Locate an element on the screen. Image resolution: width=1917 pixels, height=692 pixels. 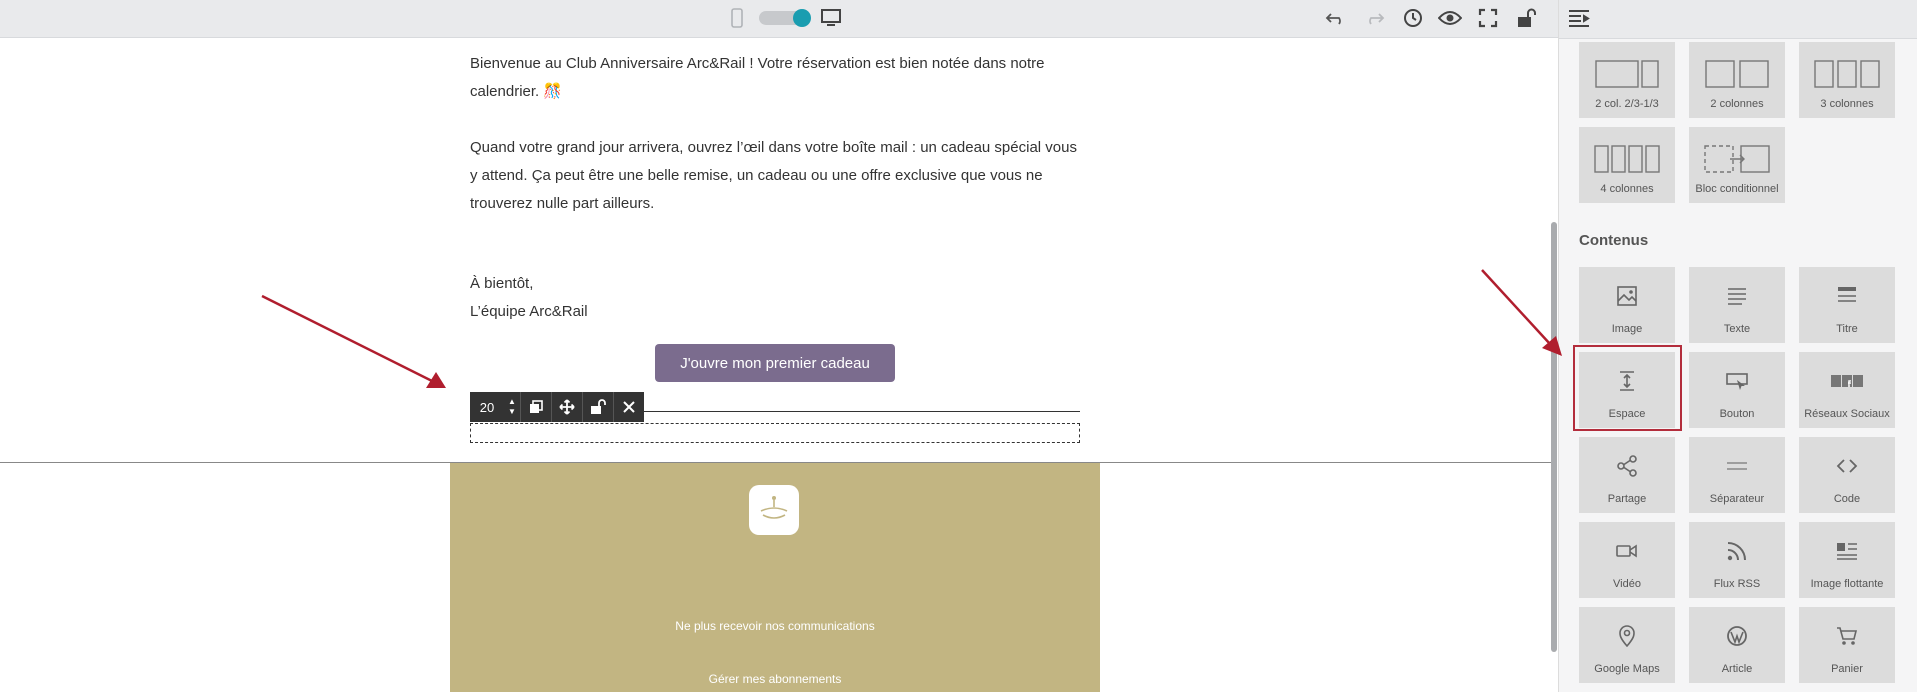
delete-block-icon is located at coordinates (628, 407).